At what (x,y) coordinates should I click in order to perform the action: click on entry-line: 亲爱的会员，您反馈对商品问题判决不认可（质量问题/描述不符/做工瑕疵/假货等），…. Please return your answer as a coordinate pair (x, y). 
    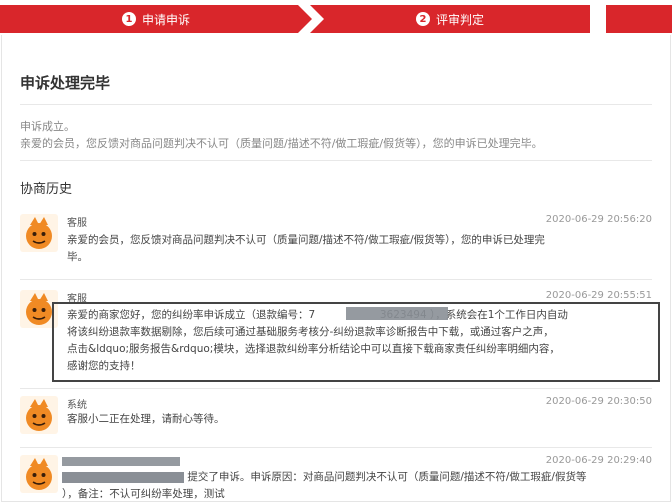
    Looking at the image, I should click on (306, 240).